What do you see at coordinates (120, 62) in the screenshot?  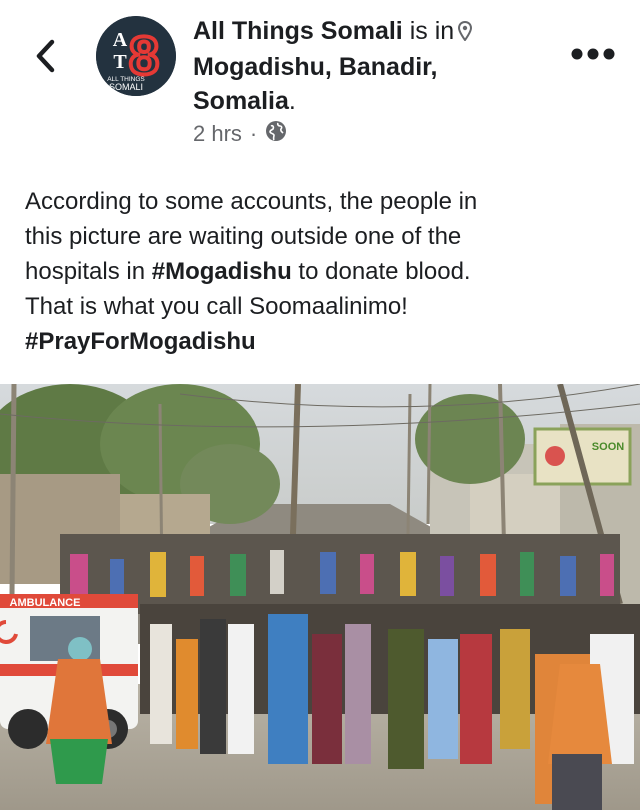 I see `avatar-letter-t: T` at bounding box center [120, 62].